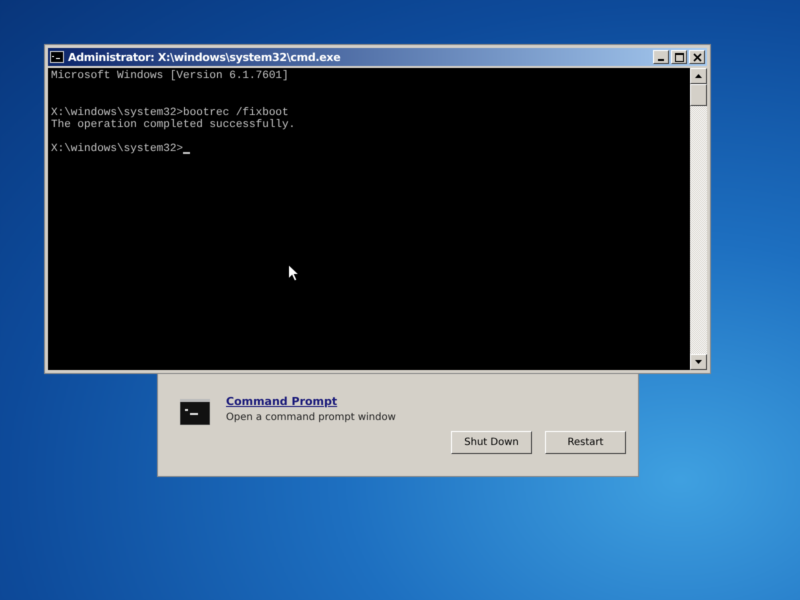  What do you see at coordinates (698, 95) in the screenshot?
I see `scrollbar-thumb` at bounding box center [698, 95].